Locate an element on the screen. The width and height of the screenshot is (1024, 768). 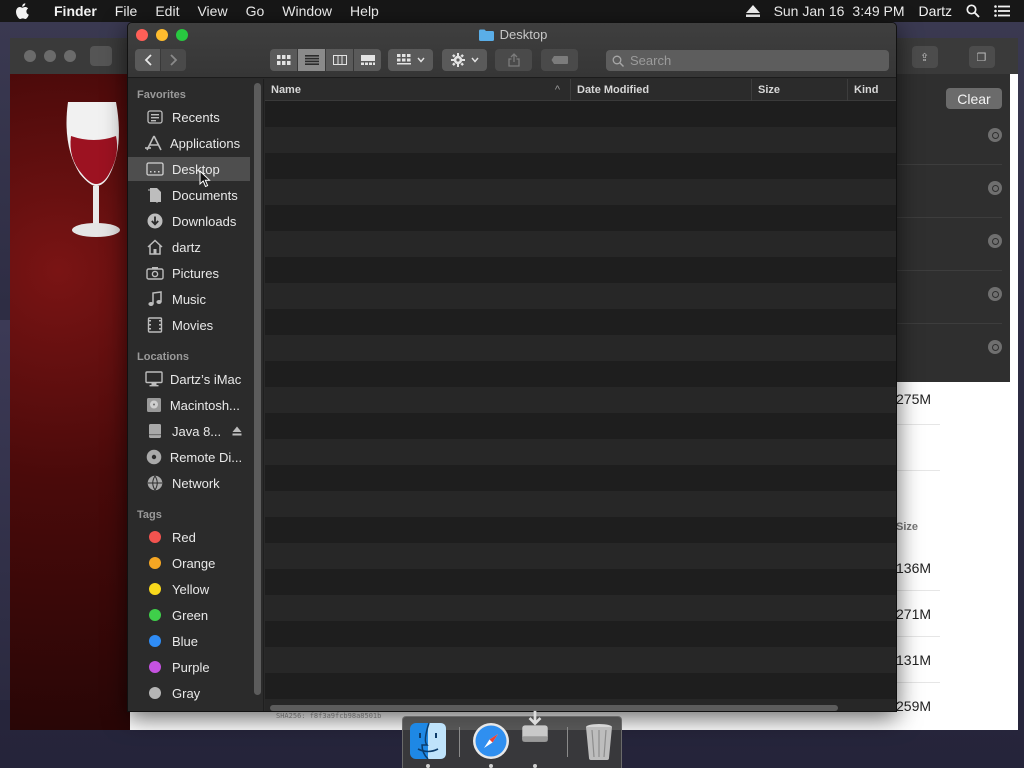
menu-app-name: Finder is located at coordinates (75, 11).